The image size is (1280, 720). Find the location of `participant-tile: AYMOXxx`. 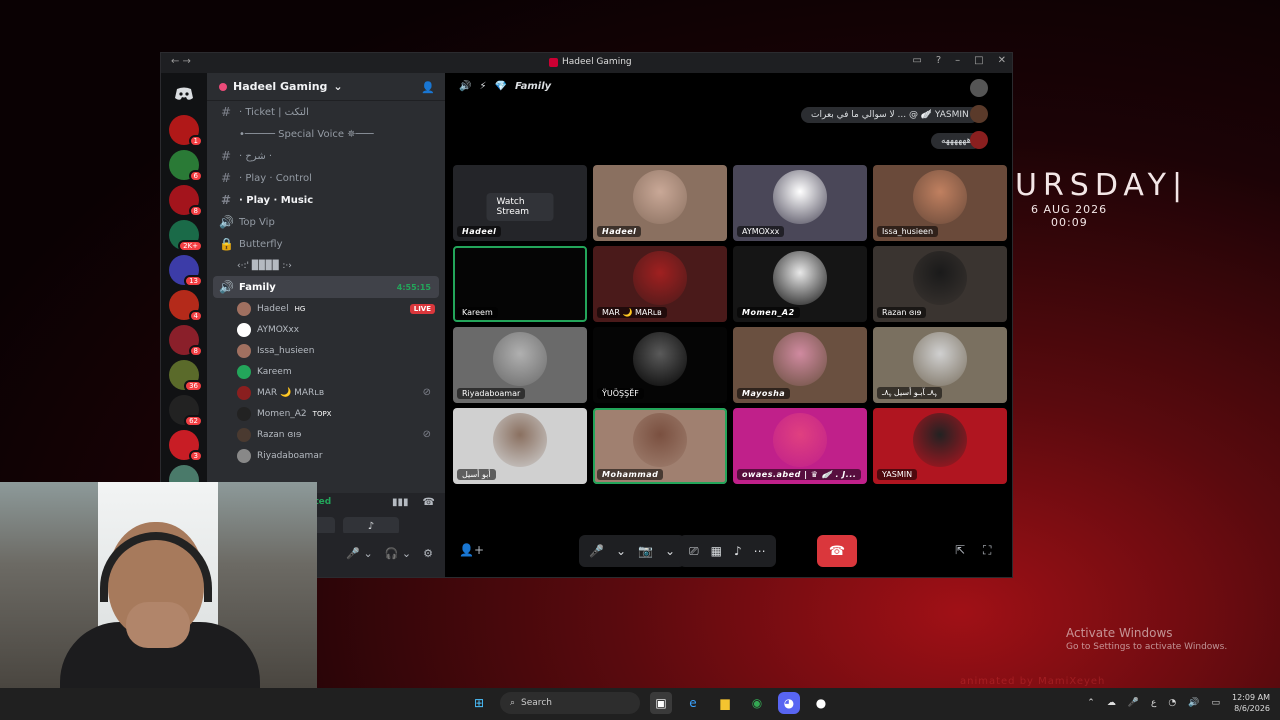

participant-tile: AYMOXxx is located at coordinates (800, 203).